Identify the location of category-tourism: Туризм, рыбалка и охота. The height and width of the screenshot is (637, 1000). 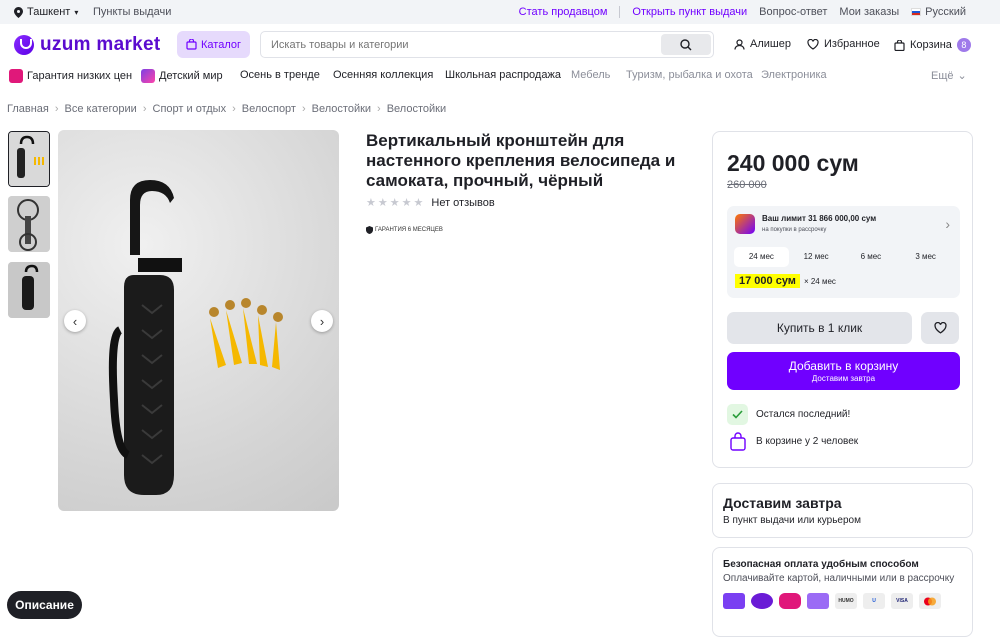
(689, 75).